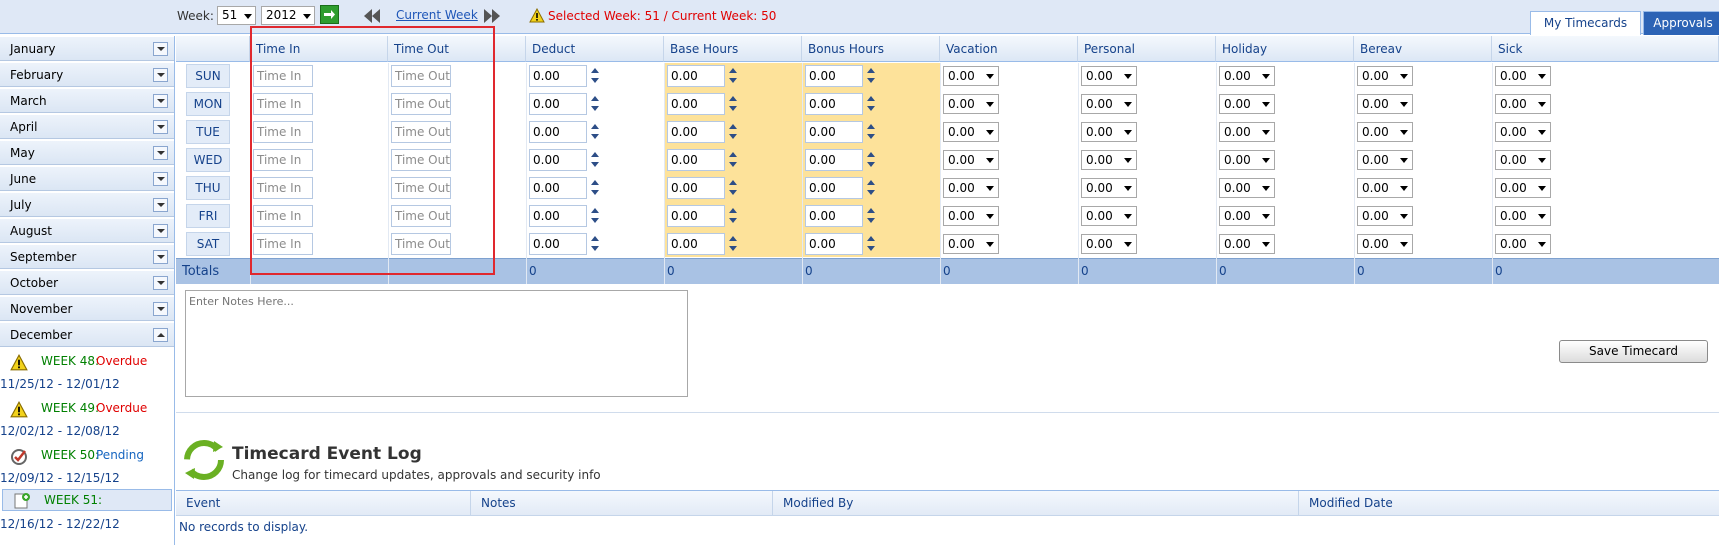  Describe the element at coordinates (87, 230) in the screenshot. I see `sidebar-month-august: August` at that location.